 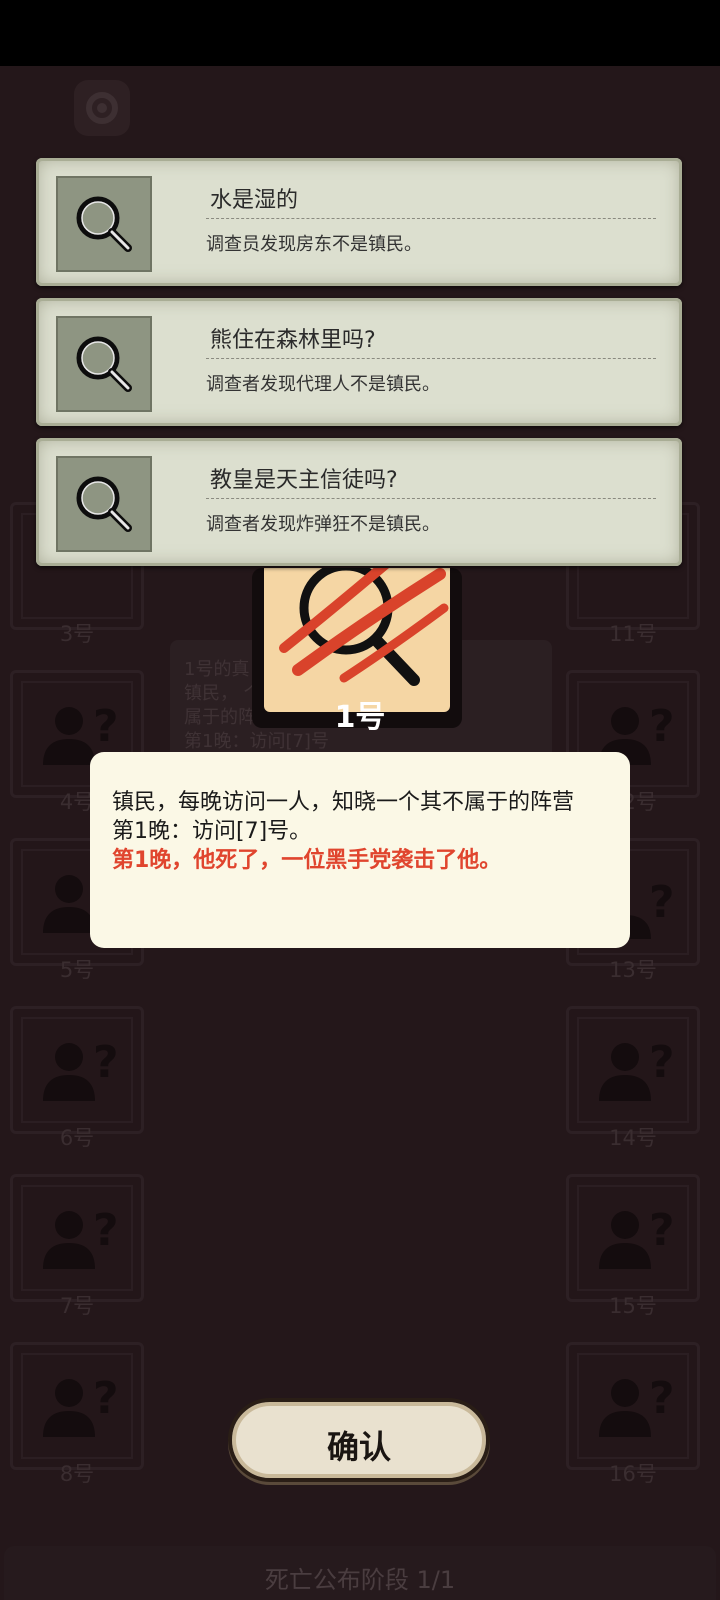 I want to click on player-slot-6: ?, so click(x=77, y=1070).